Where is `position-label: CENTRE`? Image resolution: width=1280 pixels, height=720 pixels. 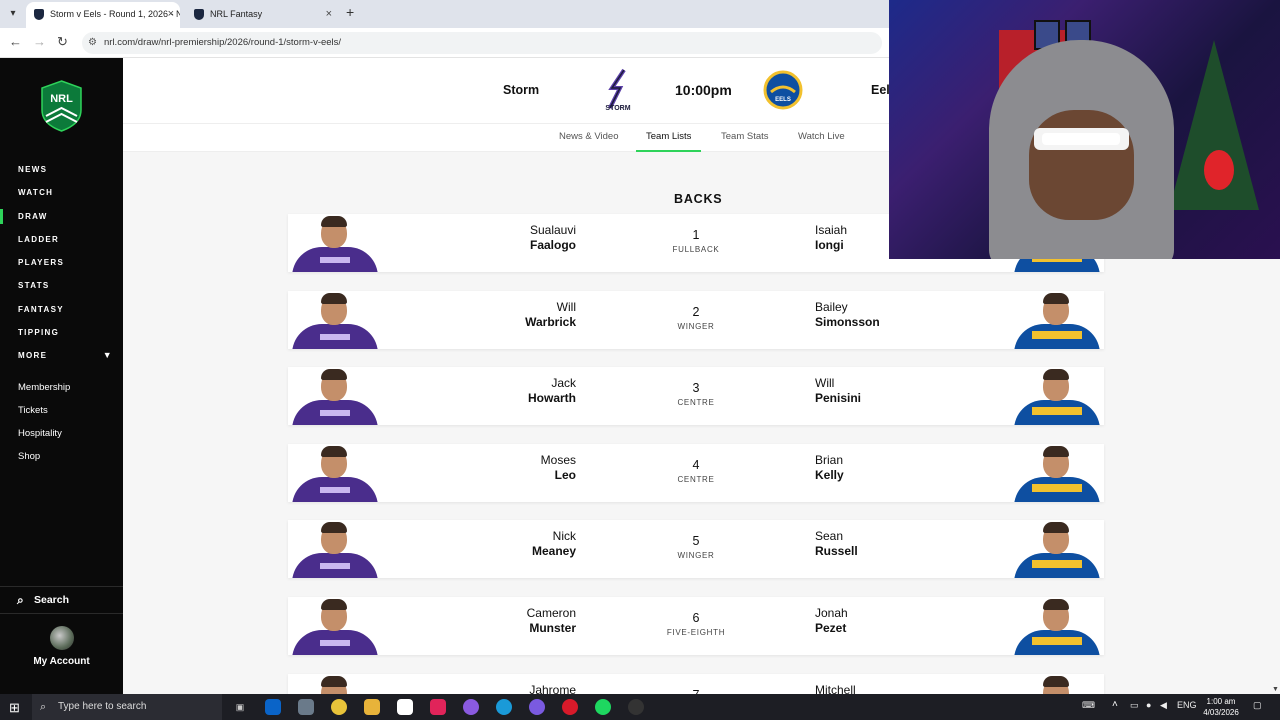
position-label: CENTRE is located at coordinates (696, 479).